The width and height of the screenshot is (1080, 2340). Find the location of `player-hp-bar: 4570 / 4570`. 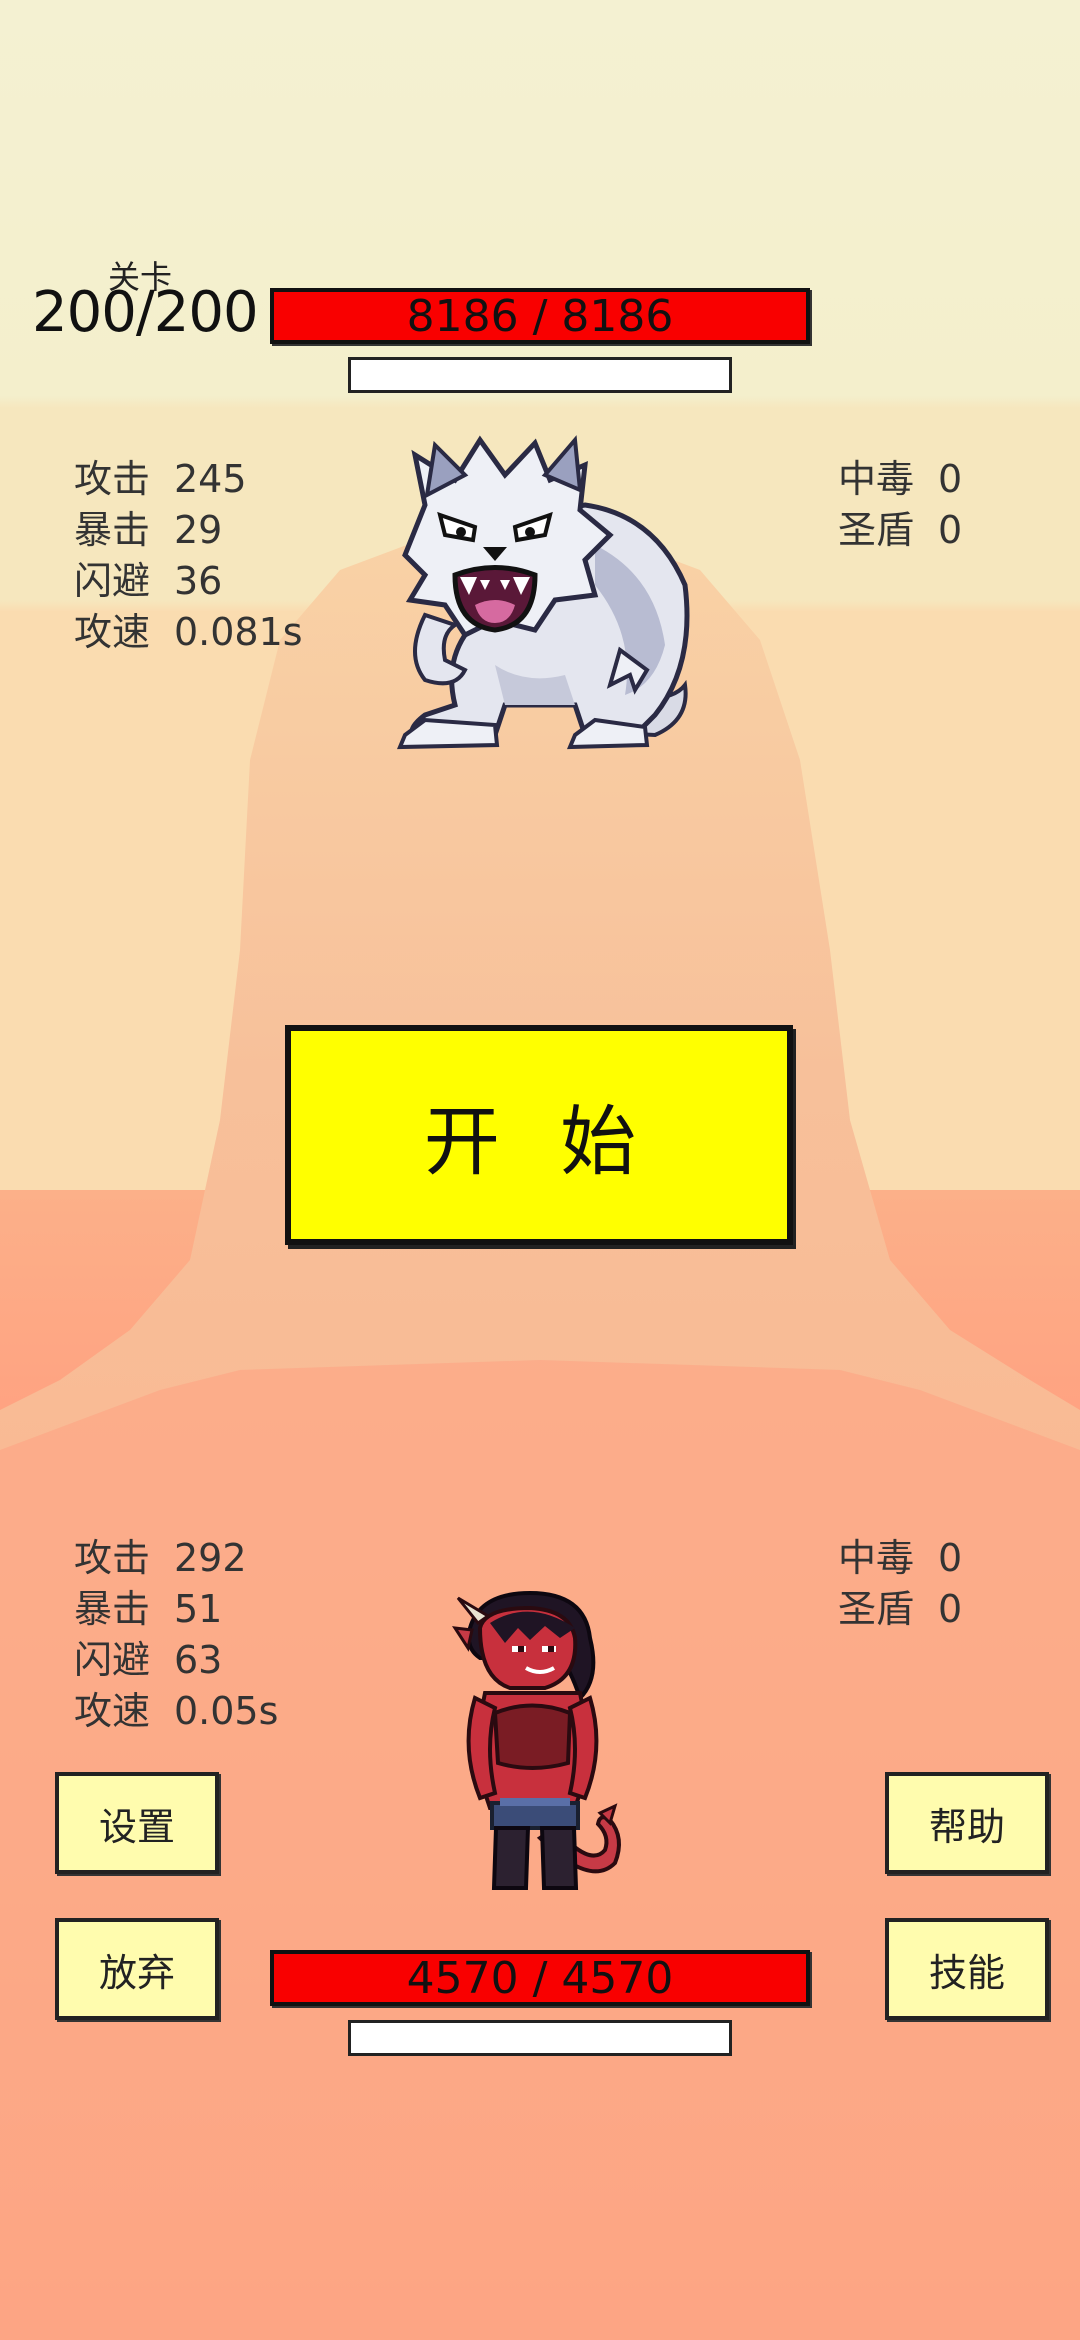

player-hp-bar: 4570 / 4570 is located at coordinates (540, 1978).